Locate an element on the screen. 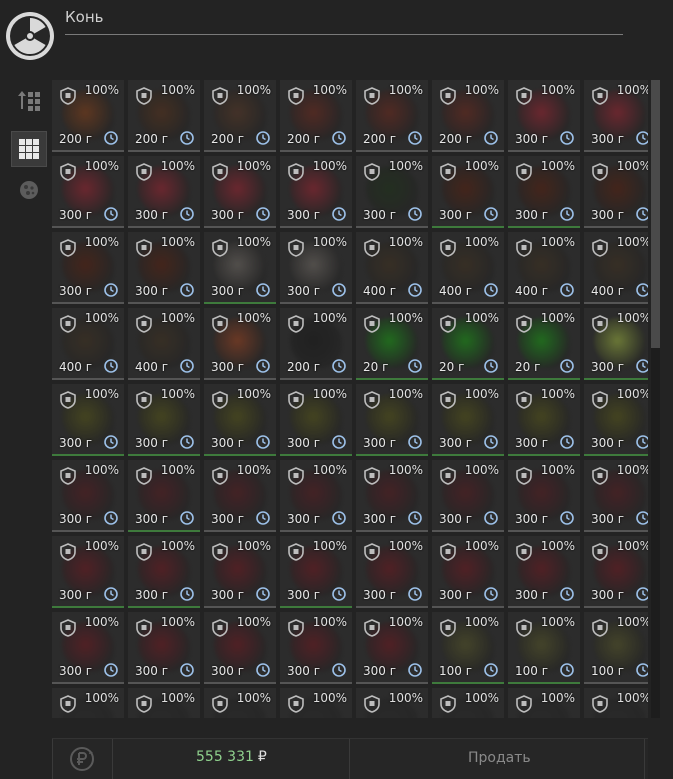 This screenshot has width=673, height=779. sell-button: Продать is located at coordinates (499, 758).